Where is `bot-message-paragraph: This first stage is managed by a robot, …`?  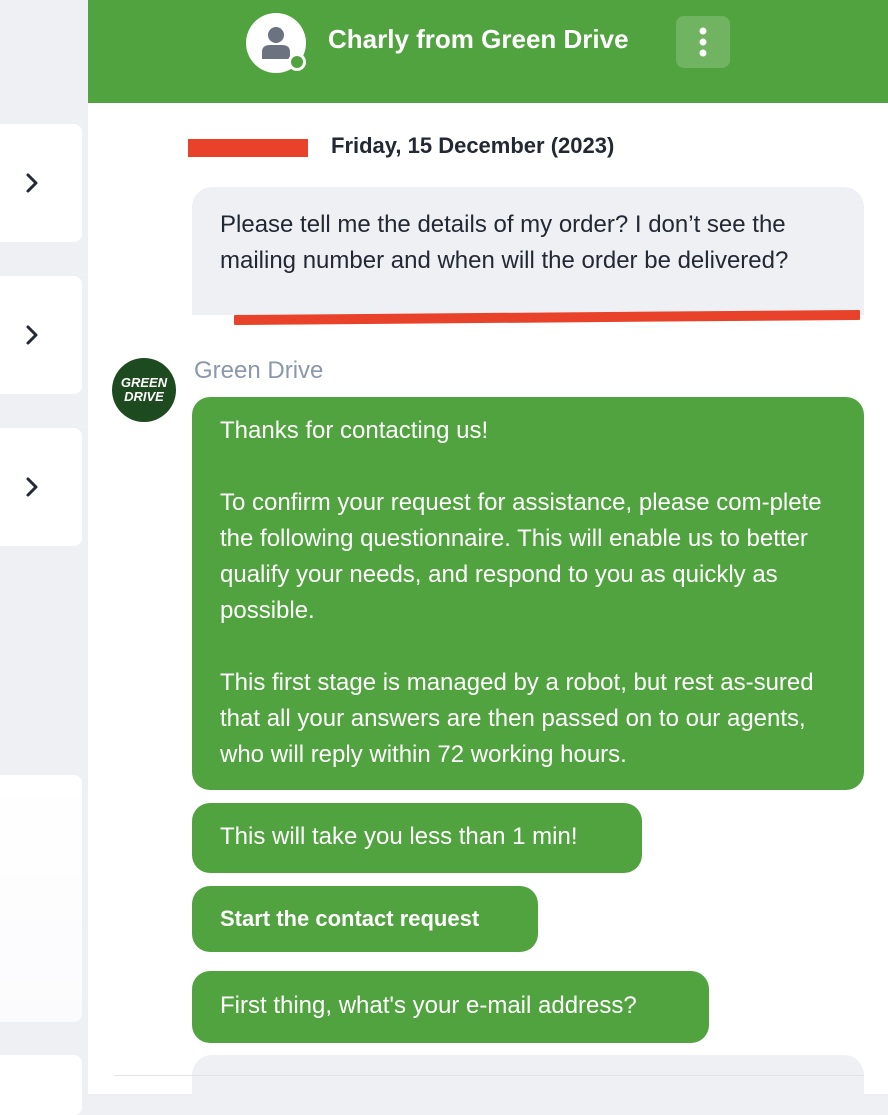 bot-message-paragraph: This first stage is managed by a robot, … is located at coordinates (517, 718).